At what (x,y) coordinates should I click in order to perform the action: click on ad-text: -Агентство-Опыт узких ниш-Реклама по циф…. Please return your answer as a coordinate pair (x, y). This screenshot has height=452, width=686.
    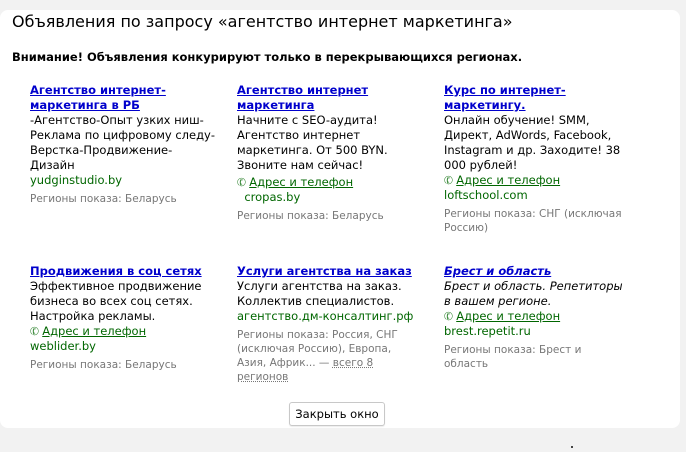
    Looking at the image, I should click on (123, 142).